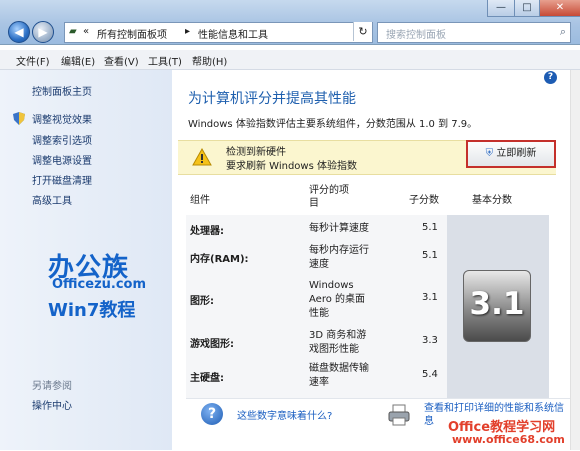 Image resolution: width=580 pixels, height=451 pixels. I want to click on what-do-numbers-mean-link: 这些数字意味着什么?, so click(284, 414).